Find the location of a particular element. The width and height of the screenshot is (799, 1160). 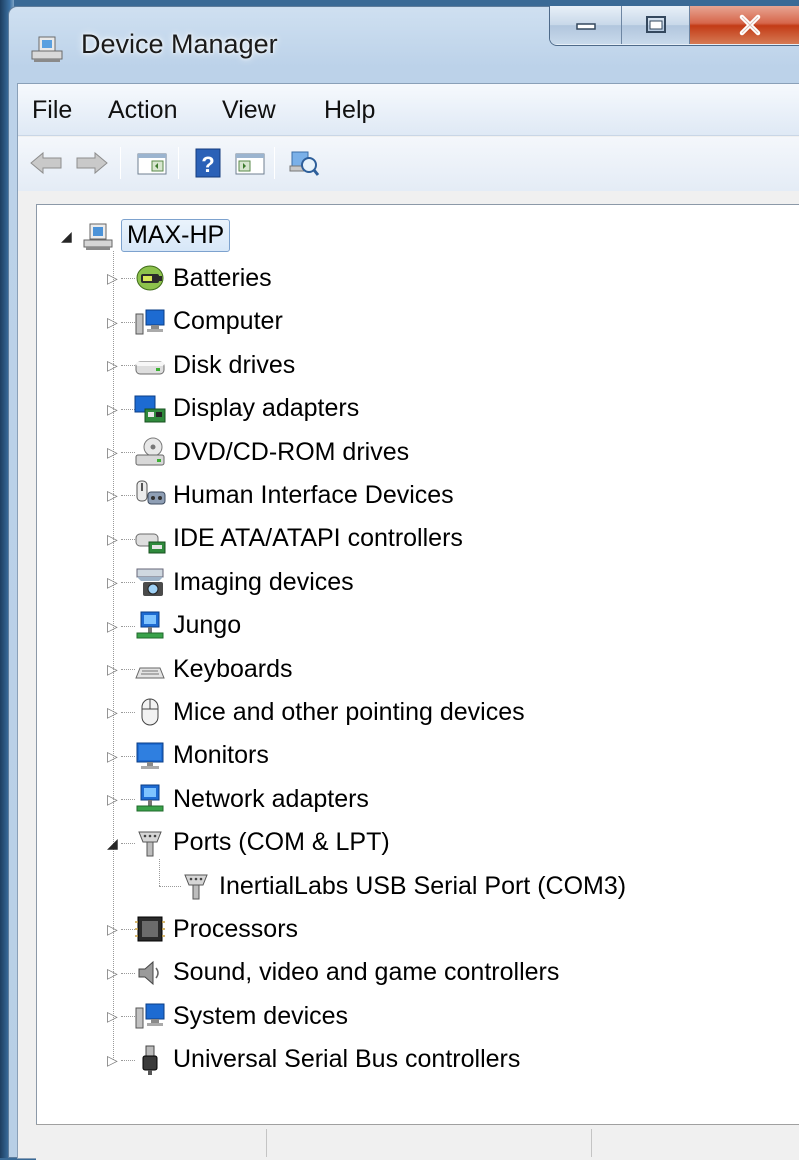

tree-category-node: Imaging devices is located at coordinates (243, 582).